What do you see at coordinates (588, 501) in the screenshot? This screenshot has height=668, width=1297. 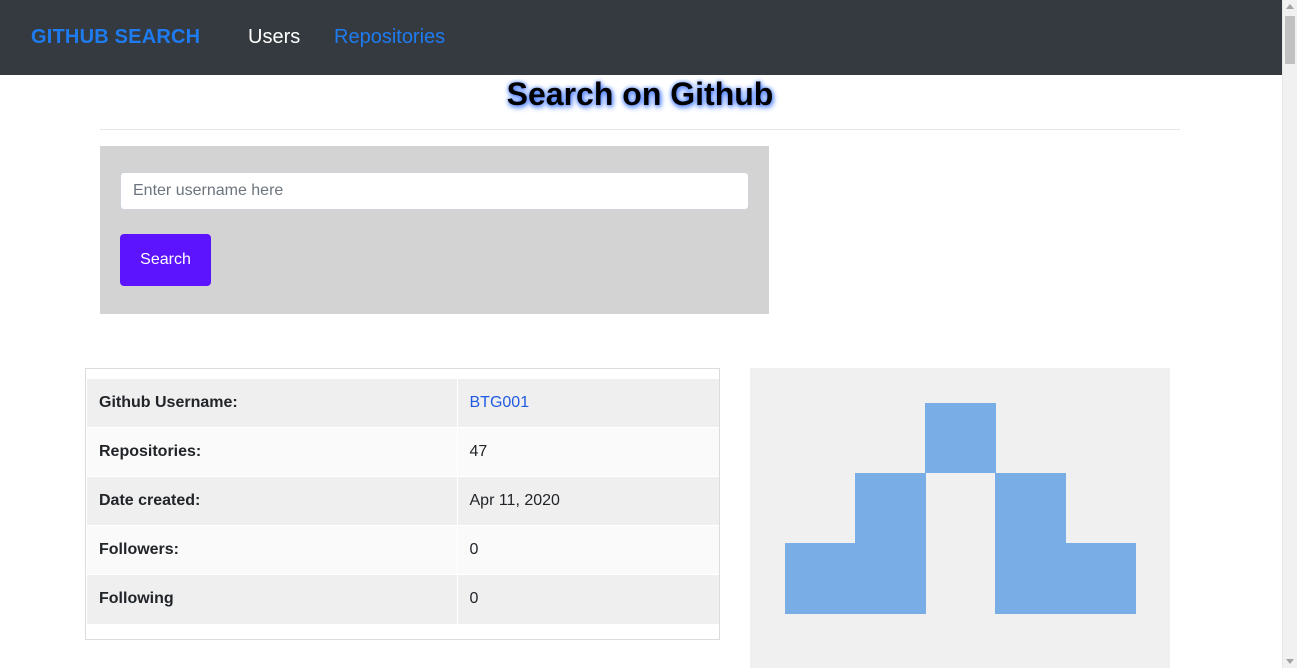 I see `date-created-value: Apr 11, 2020` at bounding box center [588, 501].